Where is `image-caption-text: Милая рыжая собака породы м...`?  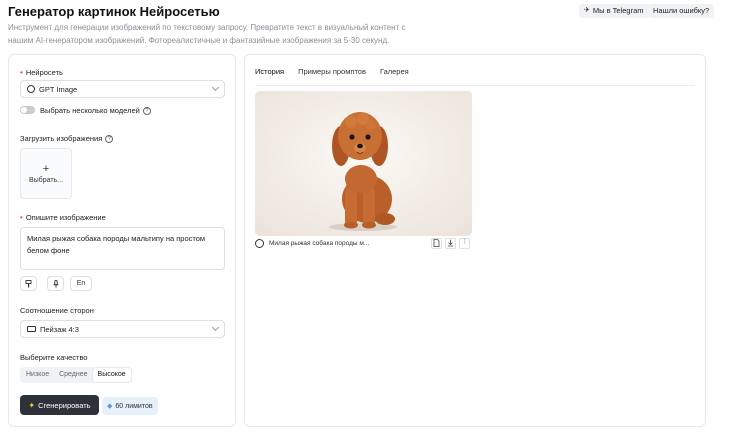 image-caption-text: Милая рыжая собака породы м... is located at coordinates (319, 243).